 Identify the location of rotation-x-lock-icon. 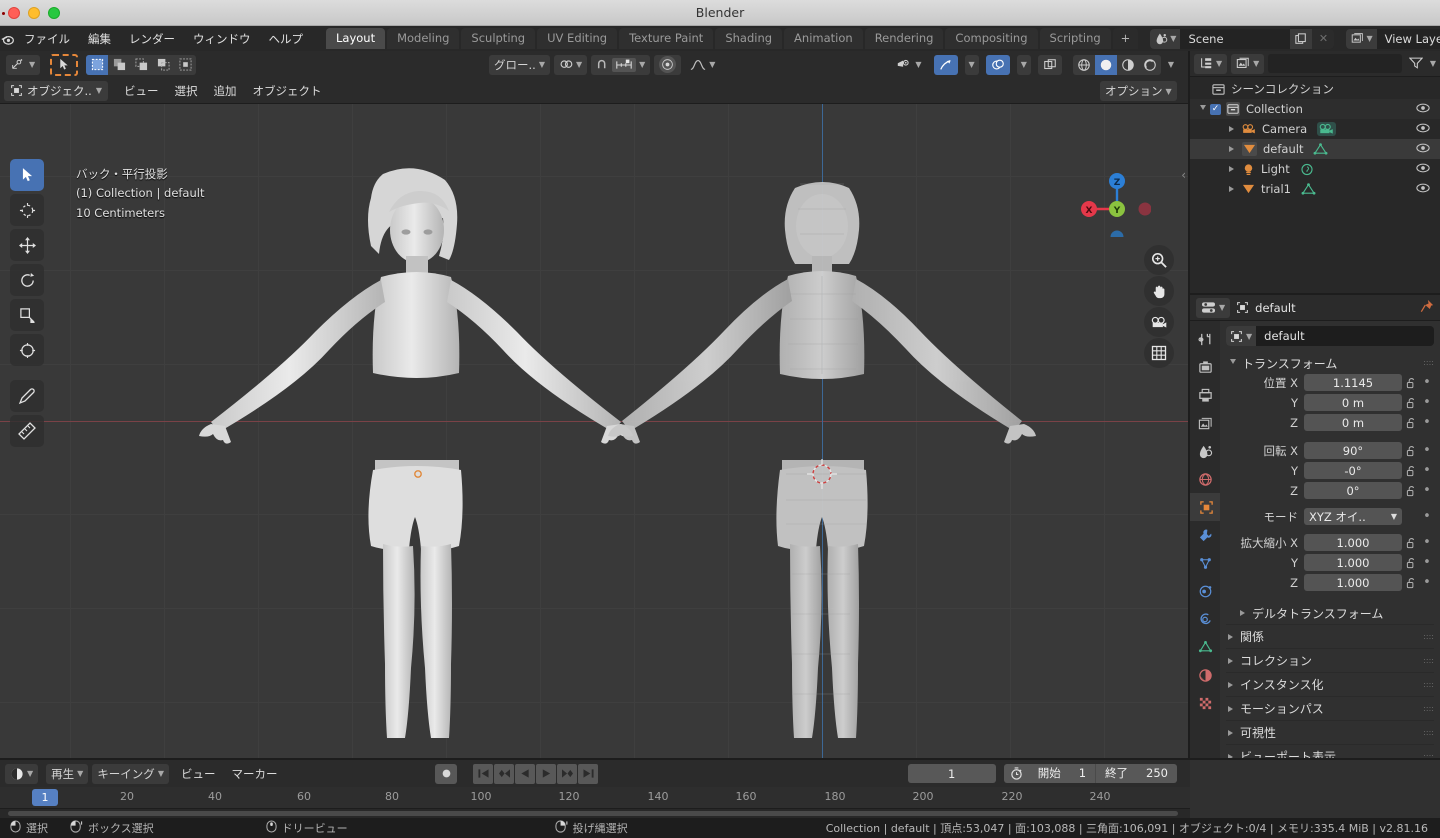
(1411, 451).